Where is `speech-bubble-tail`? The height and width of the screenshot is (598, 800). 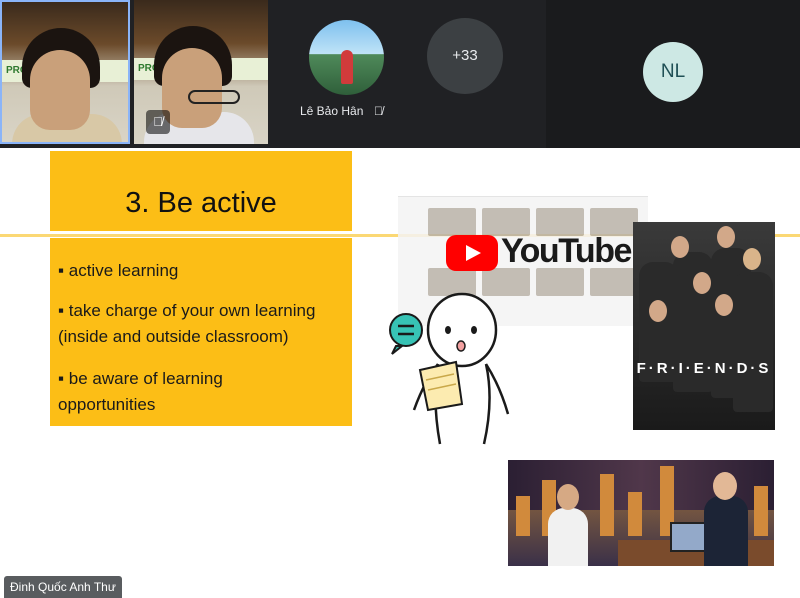
speech-bubble-tail is located at coordinates (398, 350).